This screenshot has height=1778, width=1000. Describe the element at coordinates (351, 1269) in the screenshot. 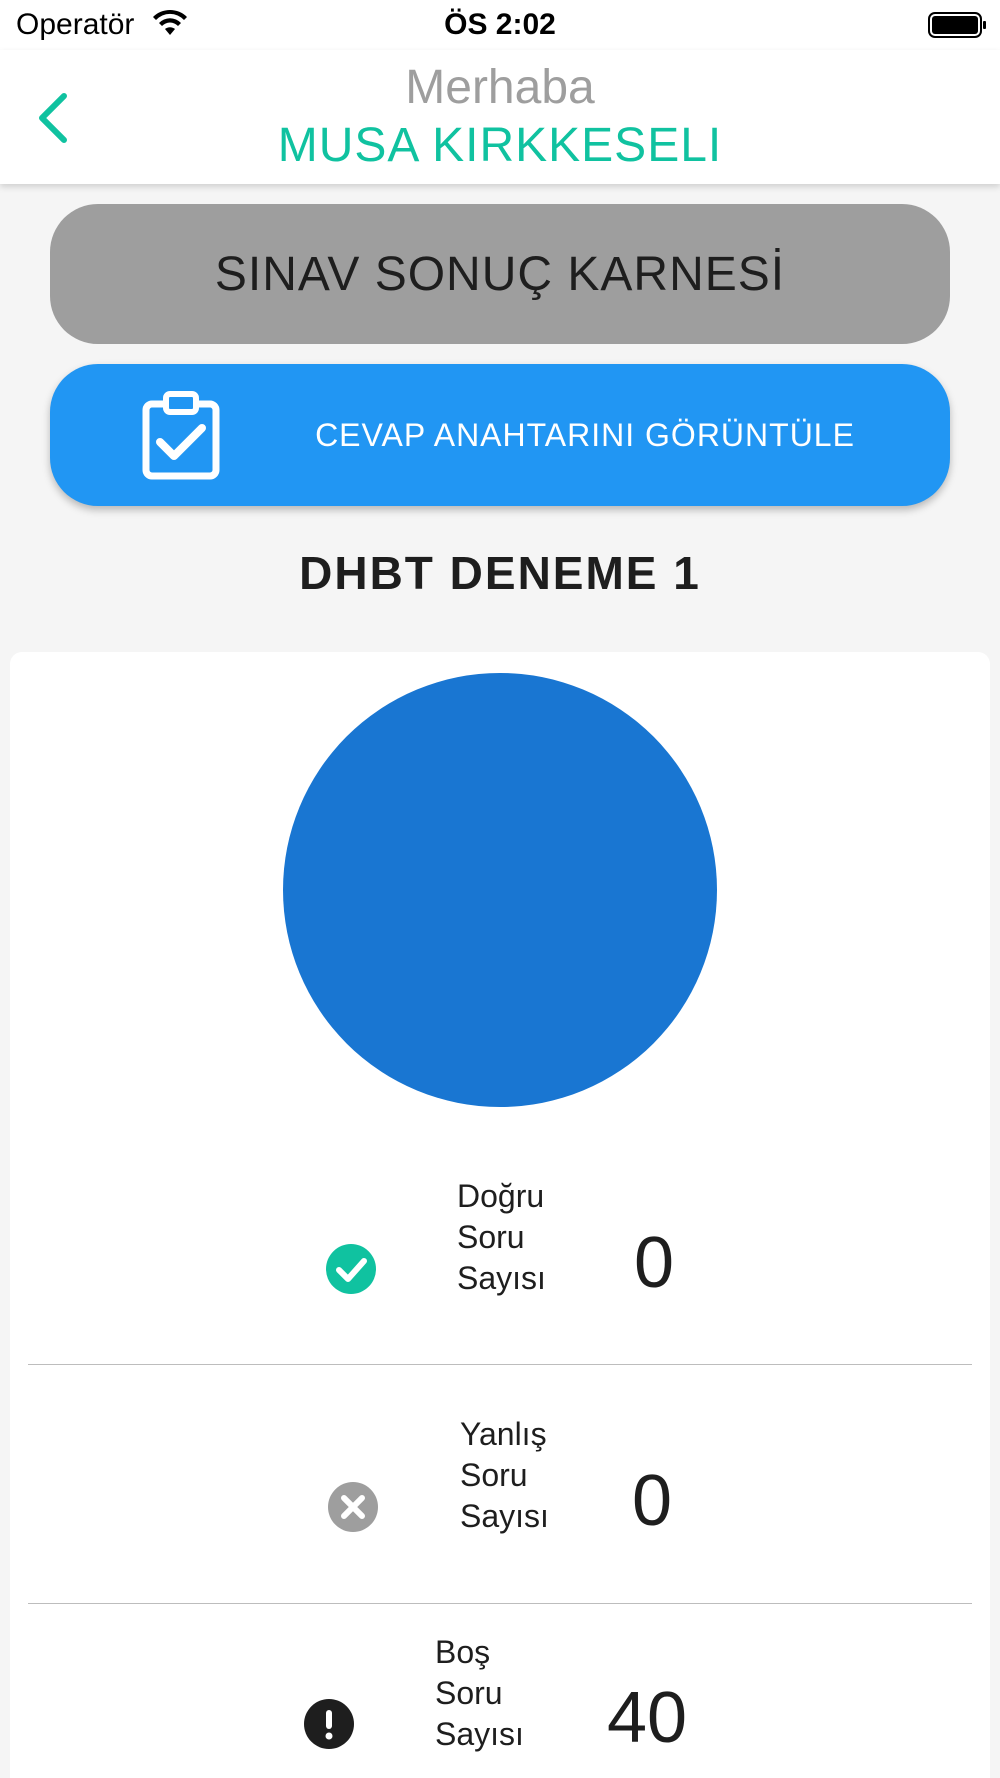

I see `check-circle-icon` at that location.